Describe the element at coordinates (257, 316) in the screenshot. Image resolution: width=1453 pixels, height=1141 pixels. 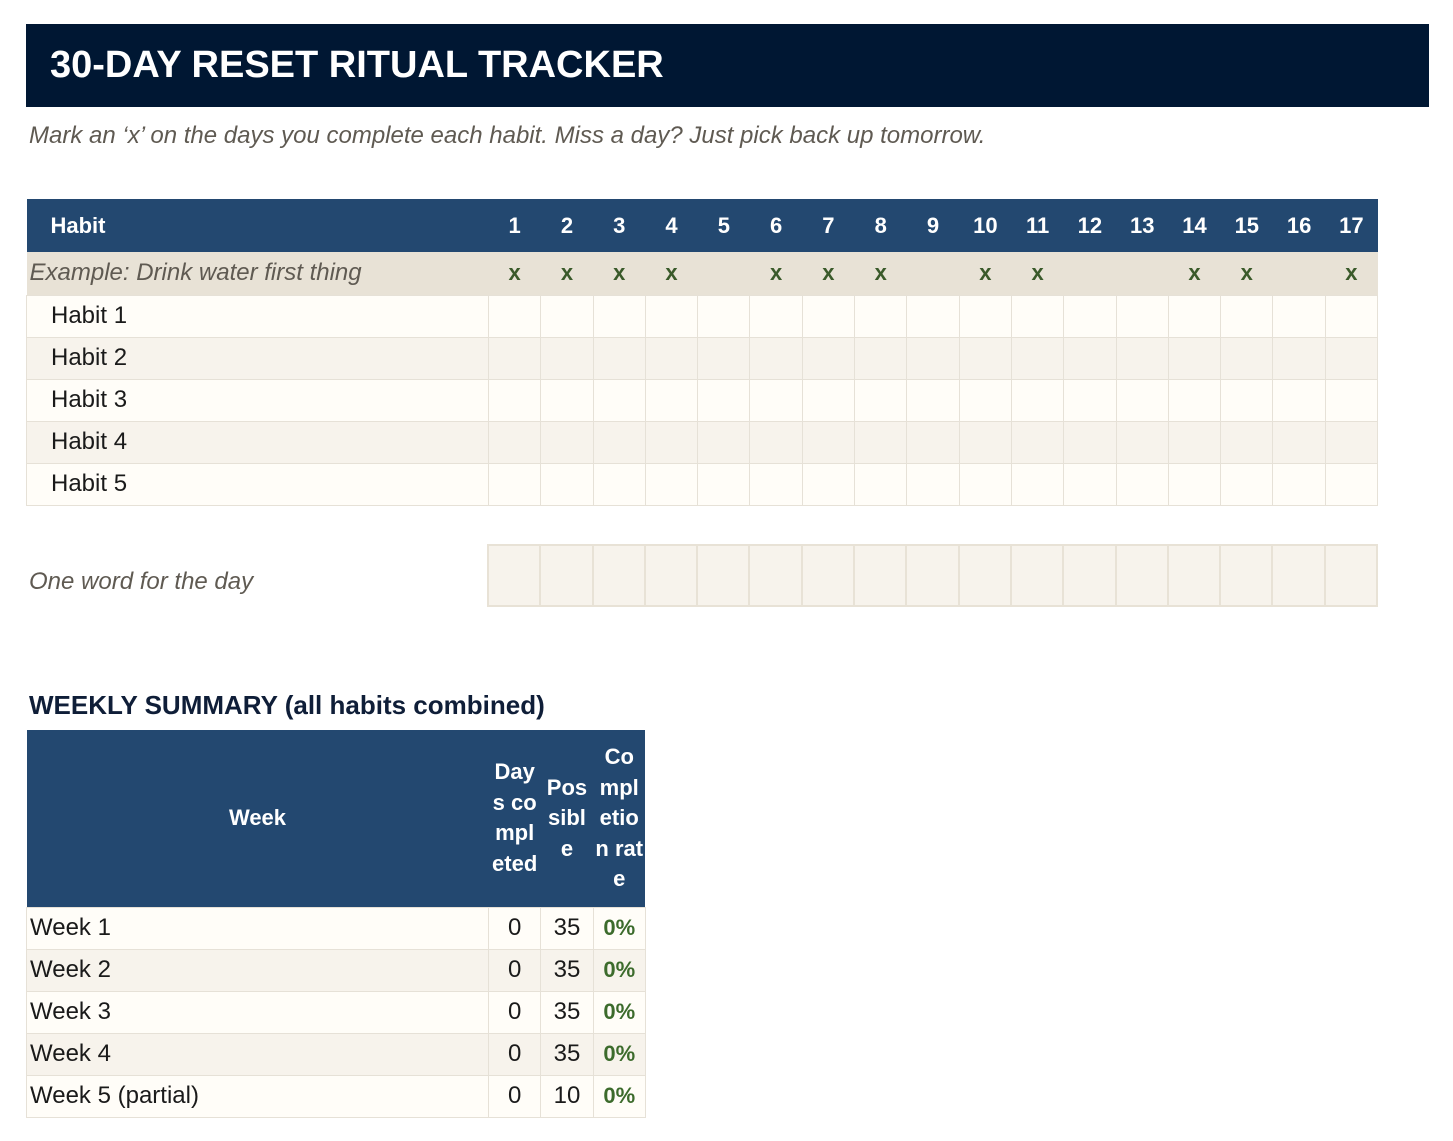
I see `habit-label: Habit 1` at that location.